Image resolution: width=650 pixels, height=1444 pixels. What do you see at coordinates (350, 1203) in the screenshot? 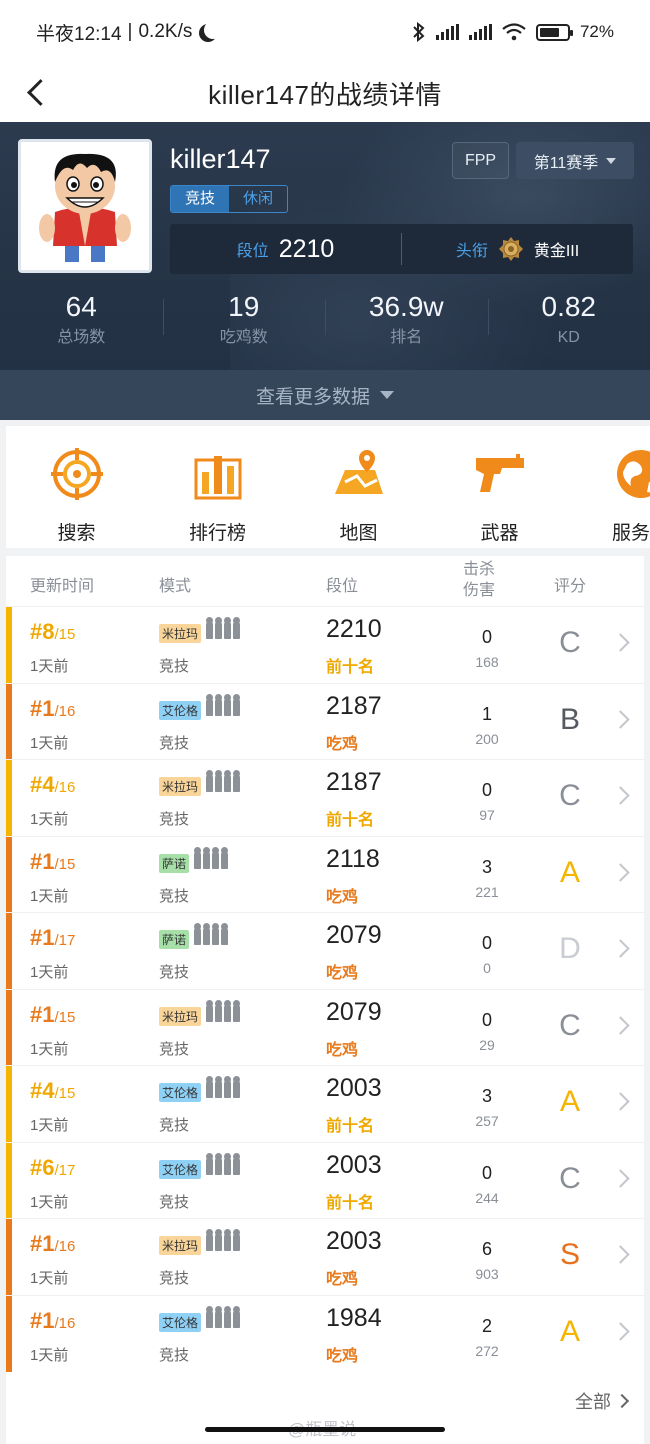
I see `result-label: 前十名` at bounding box center [350, 1203].